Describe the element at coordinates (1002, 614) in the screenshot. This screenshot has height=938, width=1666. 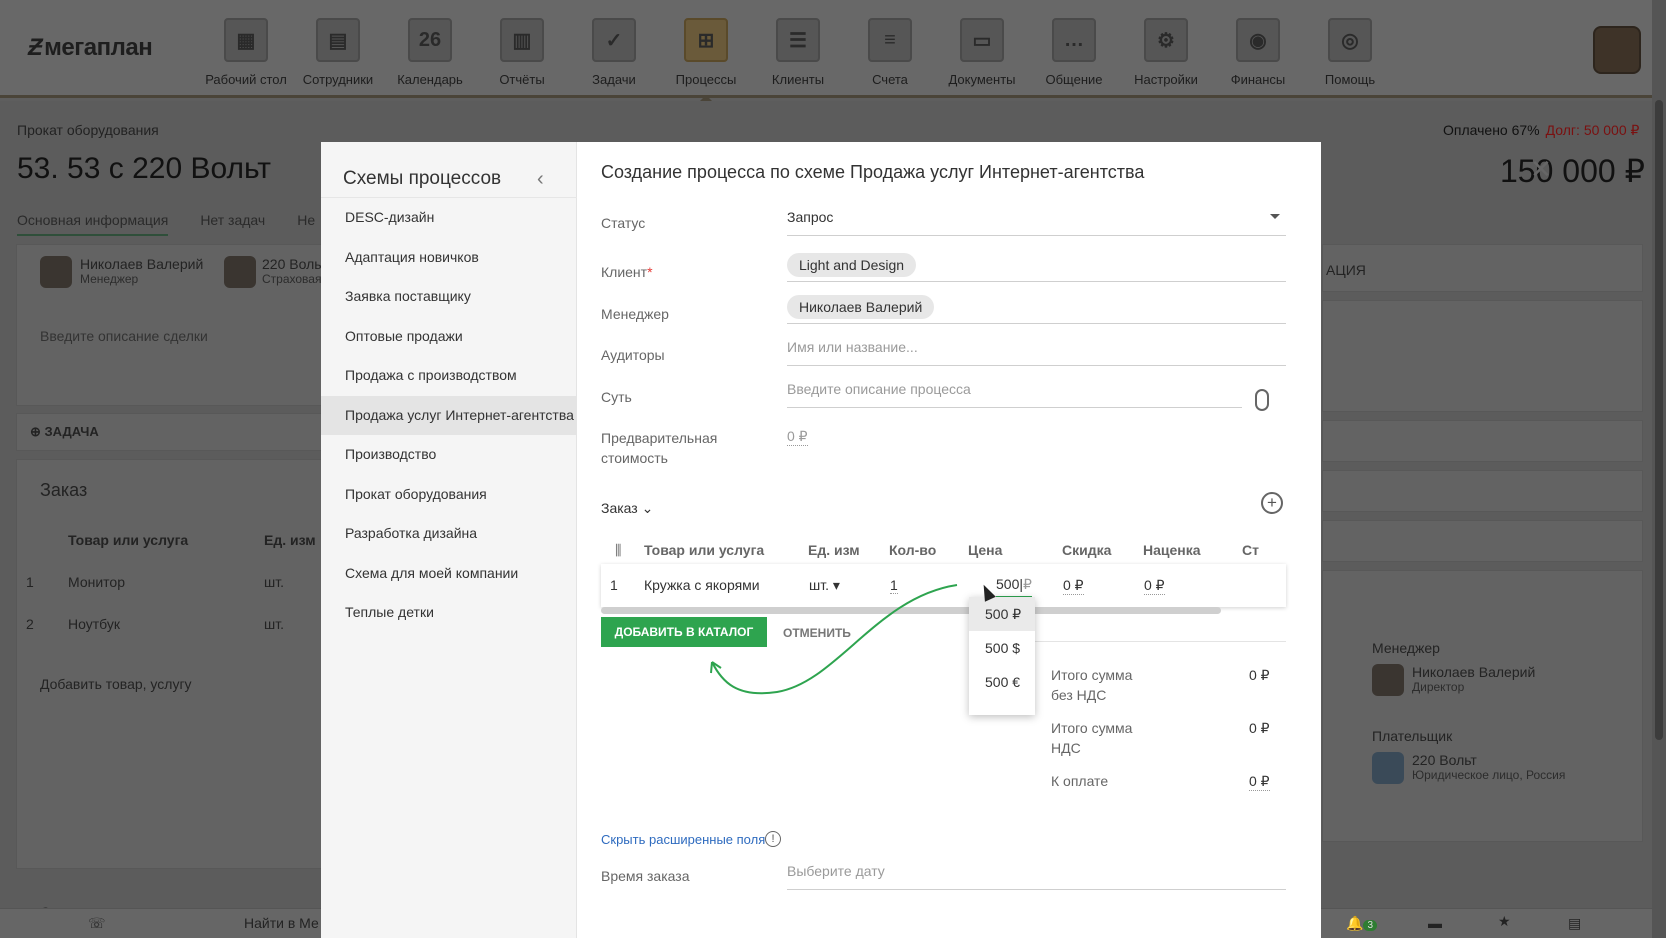
I see `price-option: 500 ₽` at that location.